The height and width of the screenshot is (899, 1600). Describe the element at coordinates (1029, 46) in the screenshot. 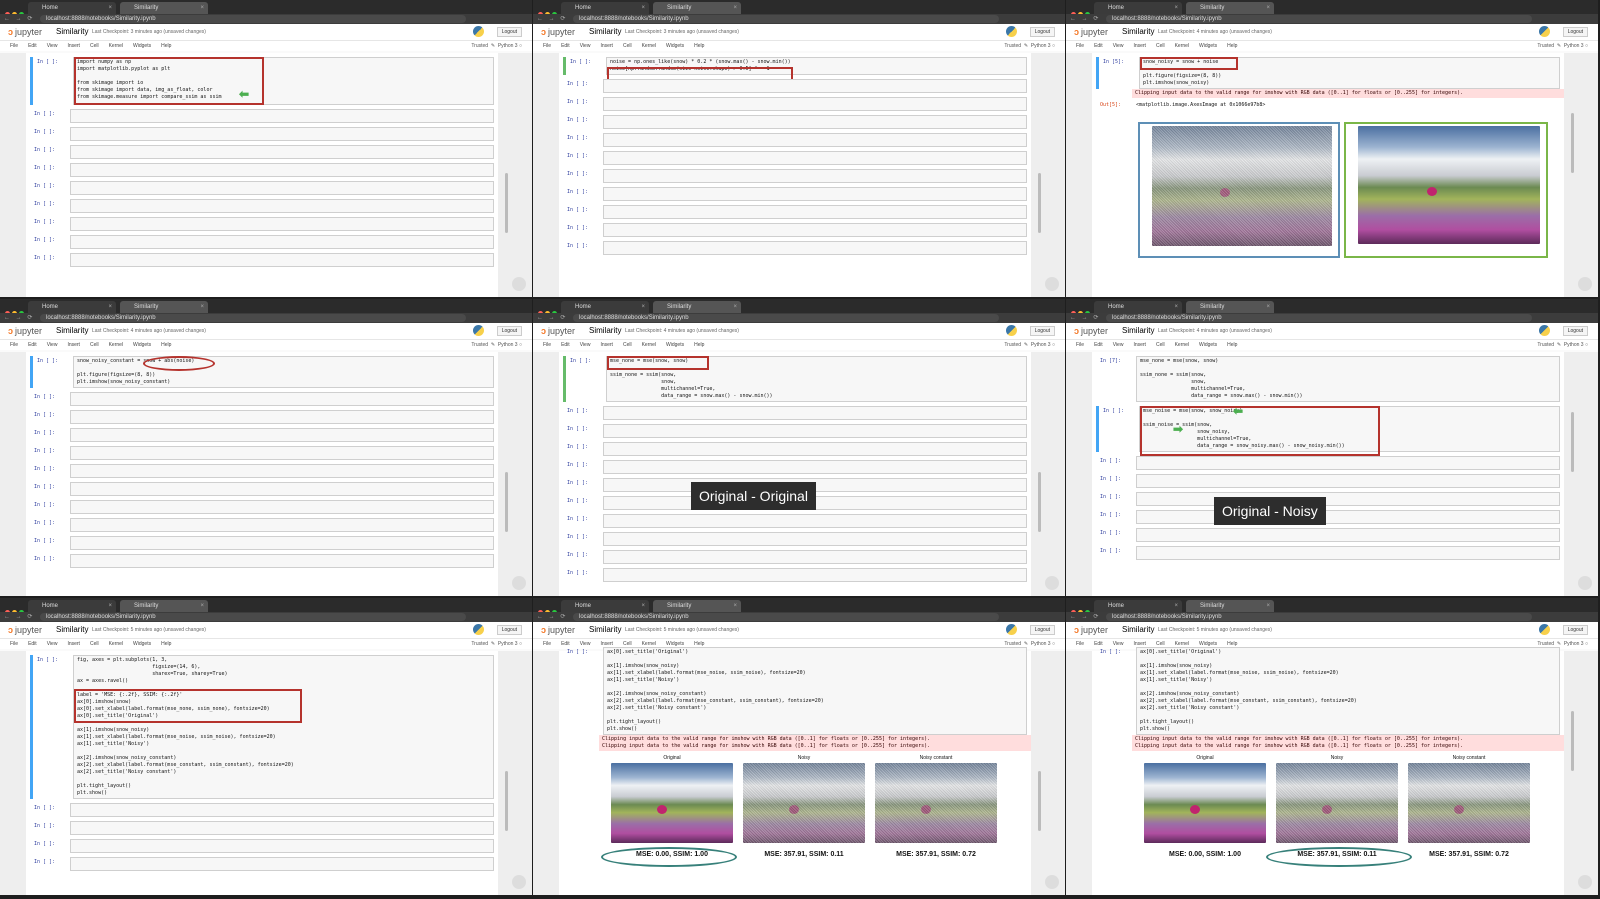

I see `kernel-indicator: Trusted ✎ Python 3 ○` at that location.